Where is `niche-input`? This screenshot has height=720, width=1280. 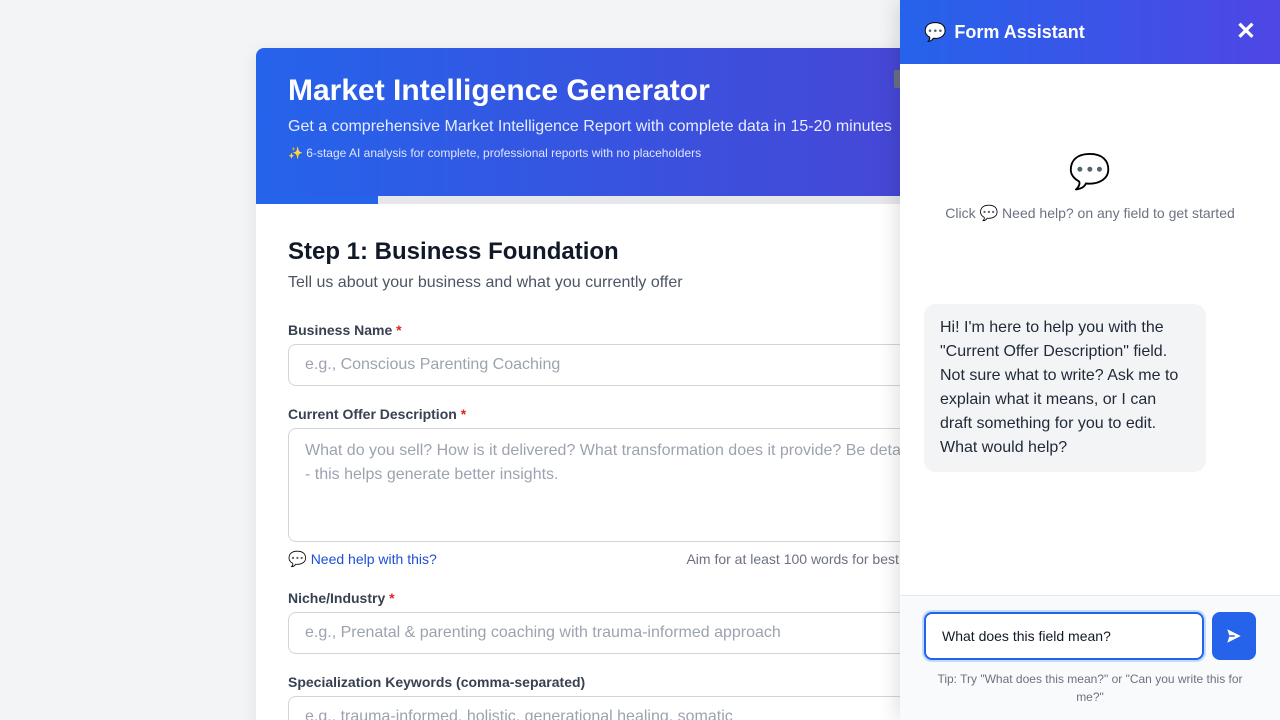
niche-input is located at coordinates (616, 633).